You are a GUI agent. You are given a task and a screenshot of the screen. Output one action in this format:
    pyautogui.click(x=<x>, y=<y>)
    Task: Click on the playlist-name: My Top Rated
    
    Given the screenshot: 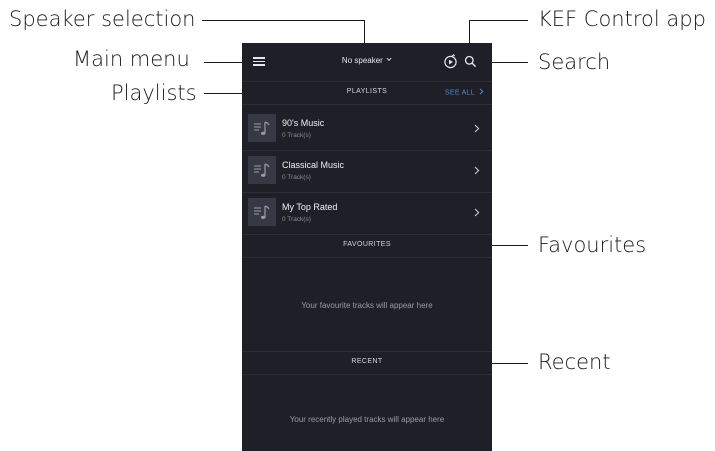 What is the action you would take?
    pyautogui.click(x=310, y=207)
    